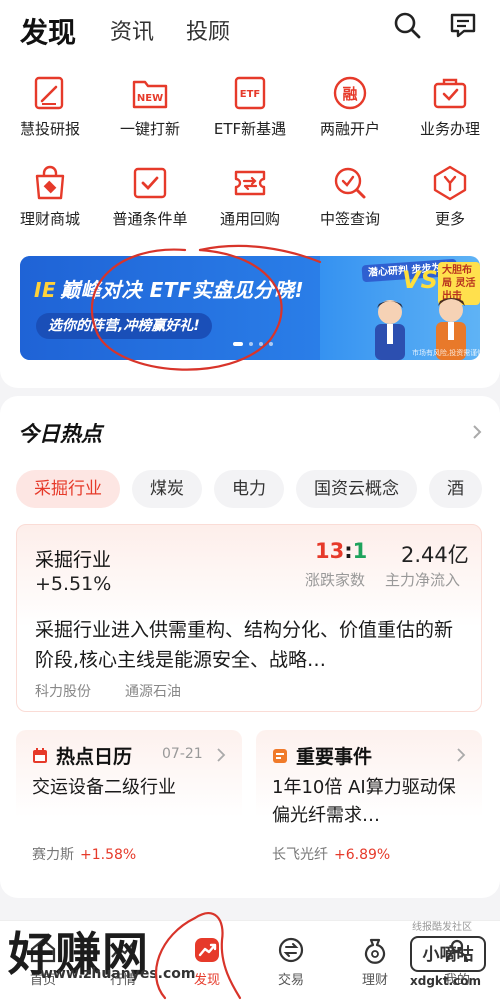 The image size is (500, 1001). Describe the element at coordinates (322, 755) in the screenshot. I see `event-header: 重要事件` at that location.